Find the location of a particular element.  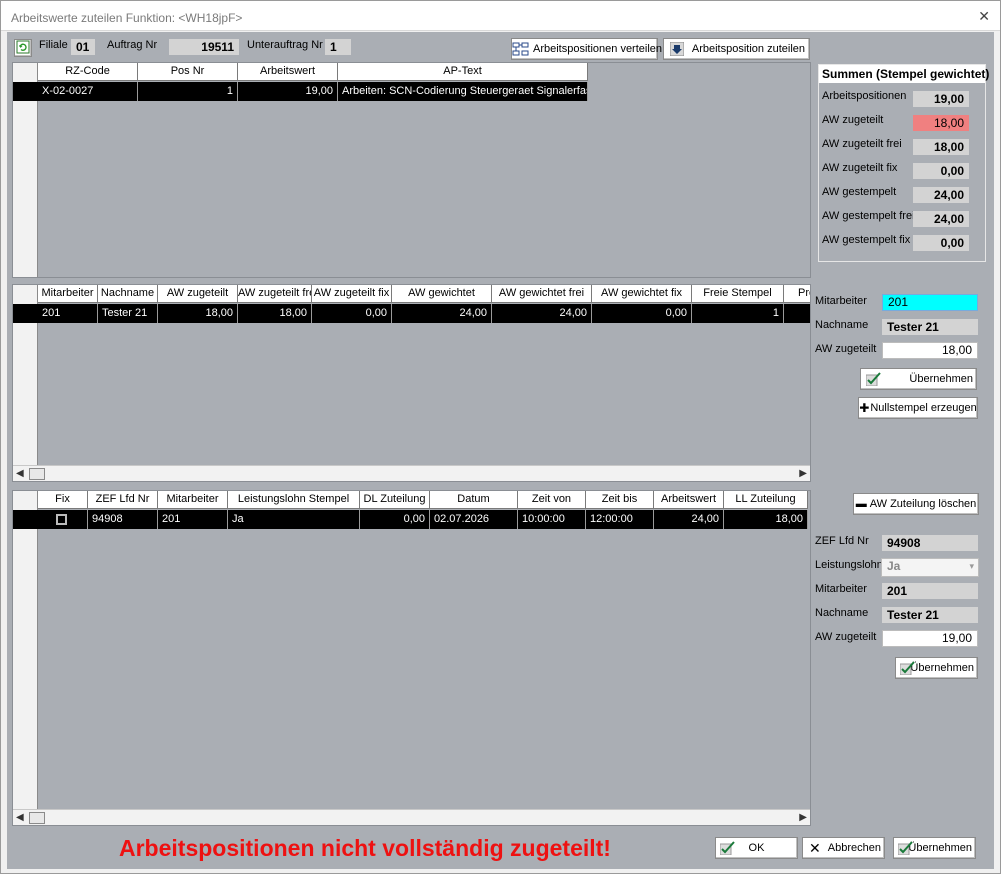

header-leistungslohn-stempel: Leistungslohn Stempel is located at coordinates (294, 500).